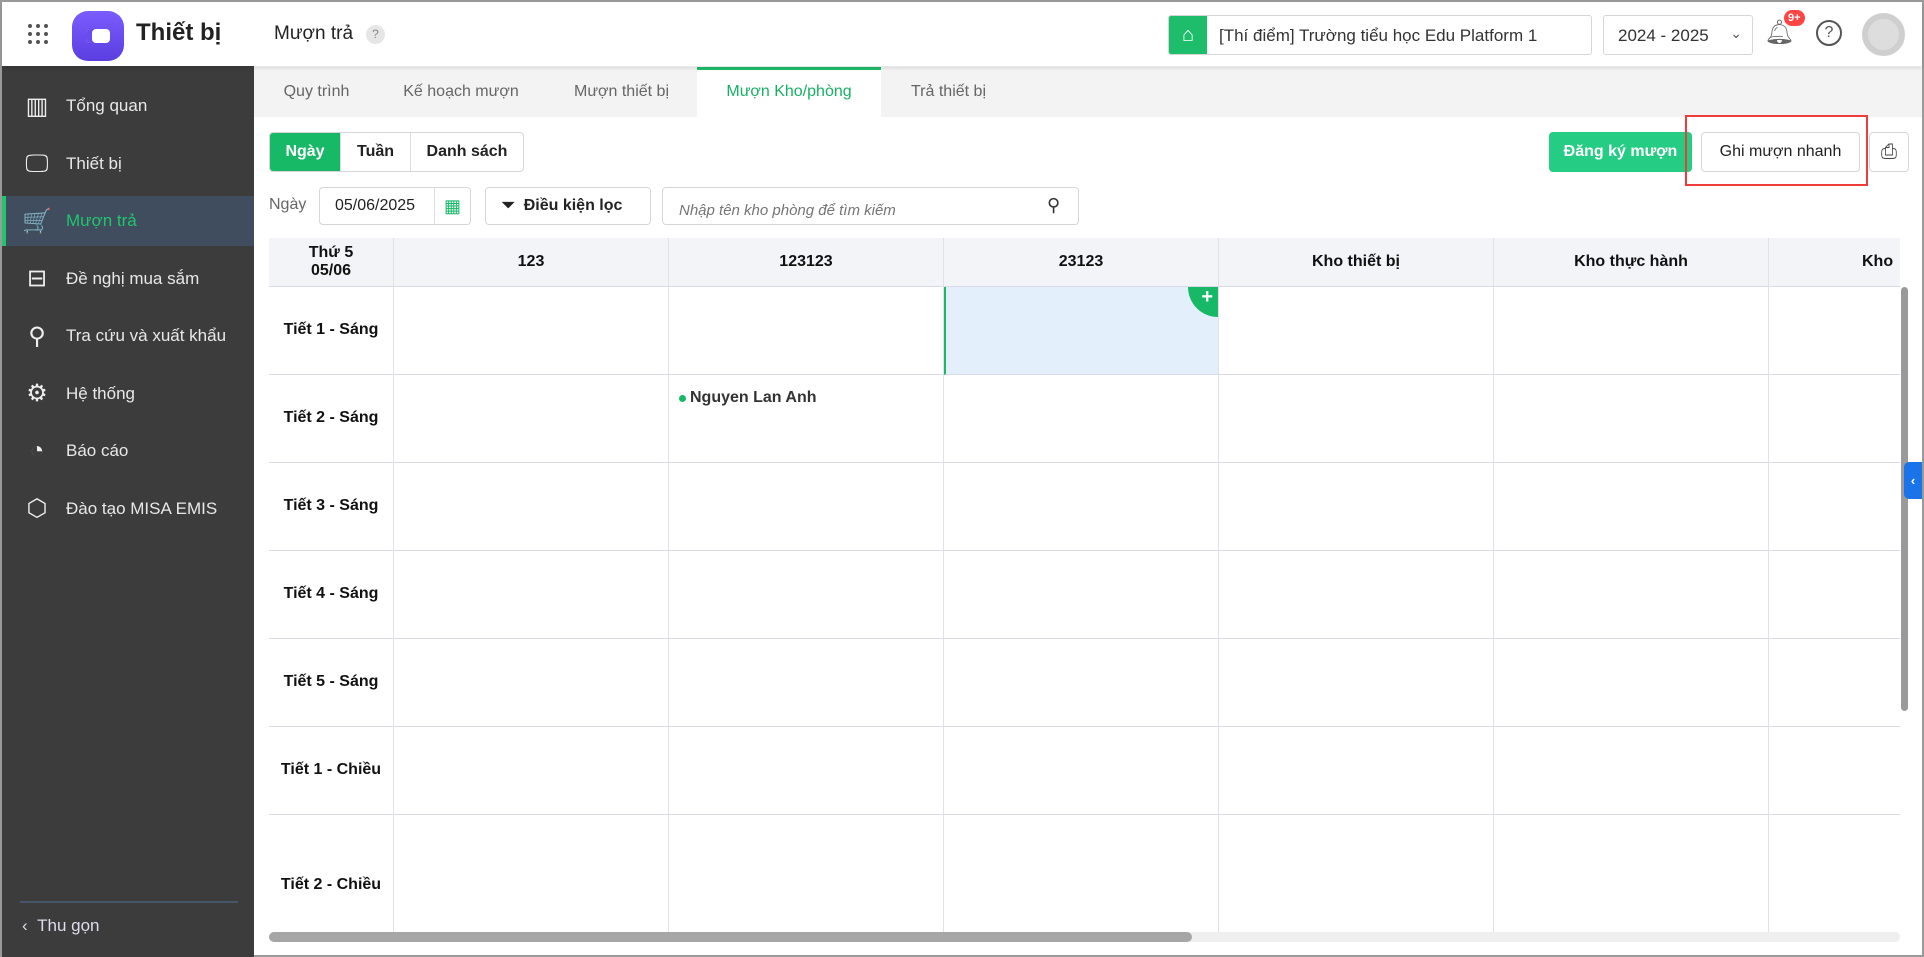 The image size is (1924, 957). I want to click on sidebar-item-label: Tra cứu và xuất khẩu, so click(146, 335).